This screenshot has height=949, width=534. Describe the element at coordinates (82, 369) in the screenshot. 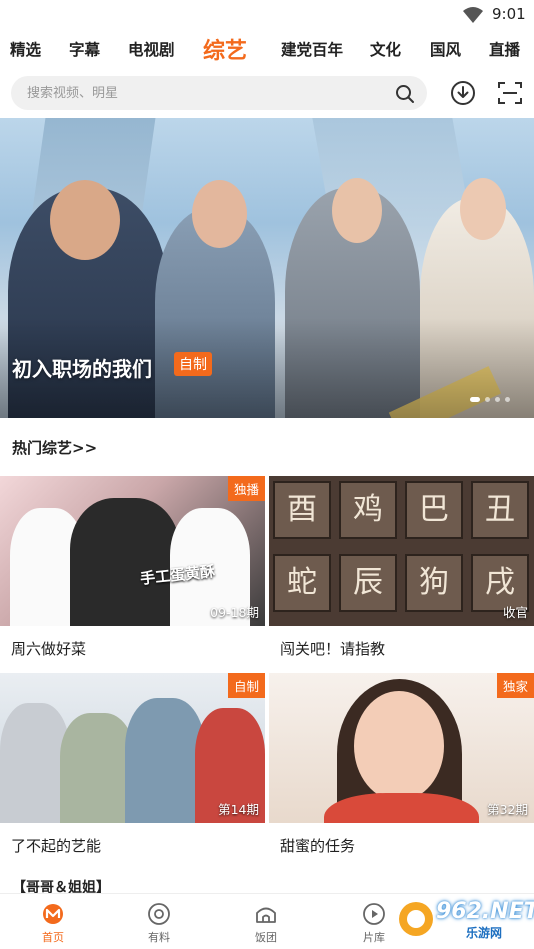

I see `banner-title: 初入职场的我们` at that location.